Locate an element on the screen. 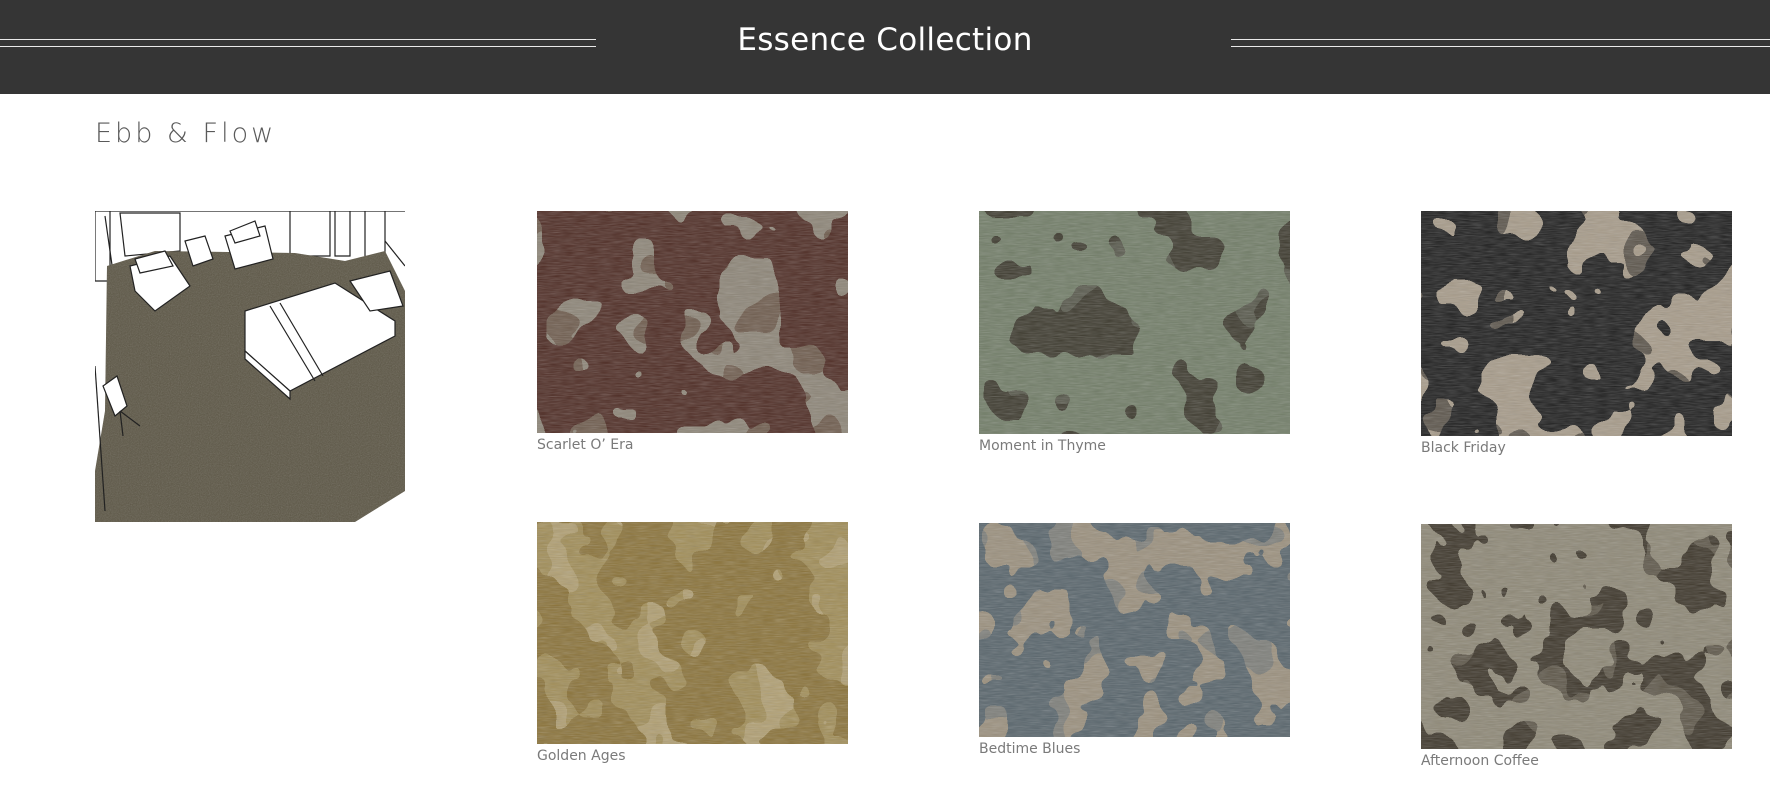 The height and width of the screenshot is (808, 1770). swatch-card: Bedtime Blues is located at coordinates (1134, 640).